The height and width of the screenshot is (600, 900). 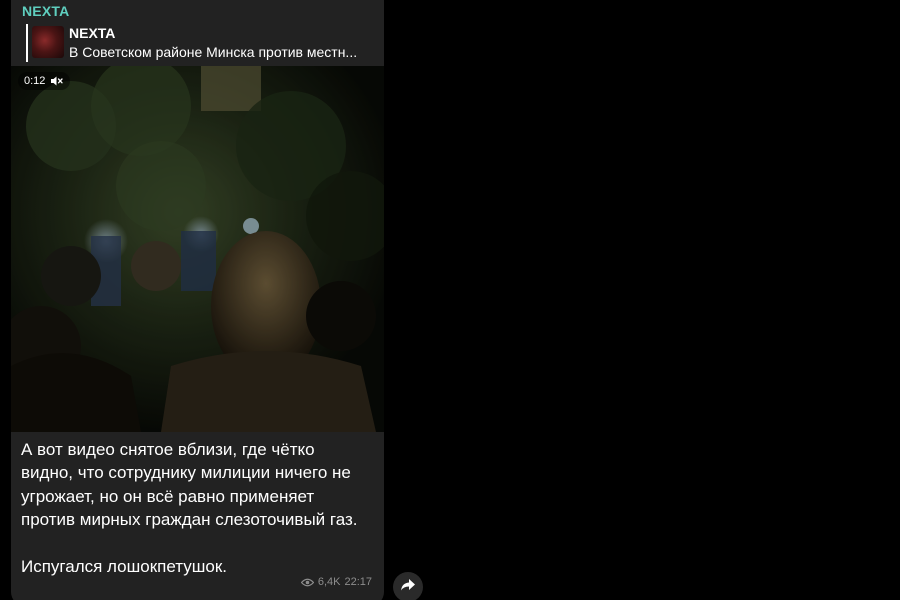 What do you see at coordinates (329, 582) in the screenshot?
I see `views-count: 6,4K` at bounding box center [329, 582].